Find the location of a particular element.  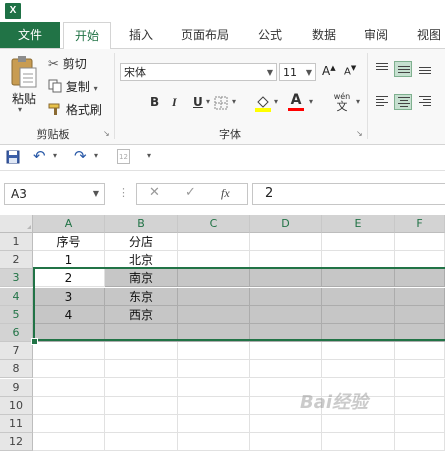

font-launcher-icon: ↘ is located at coordinates (359, 133).